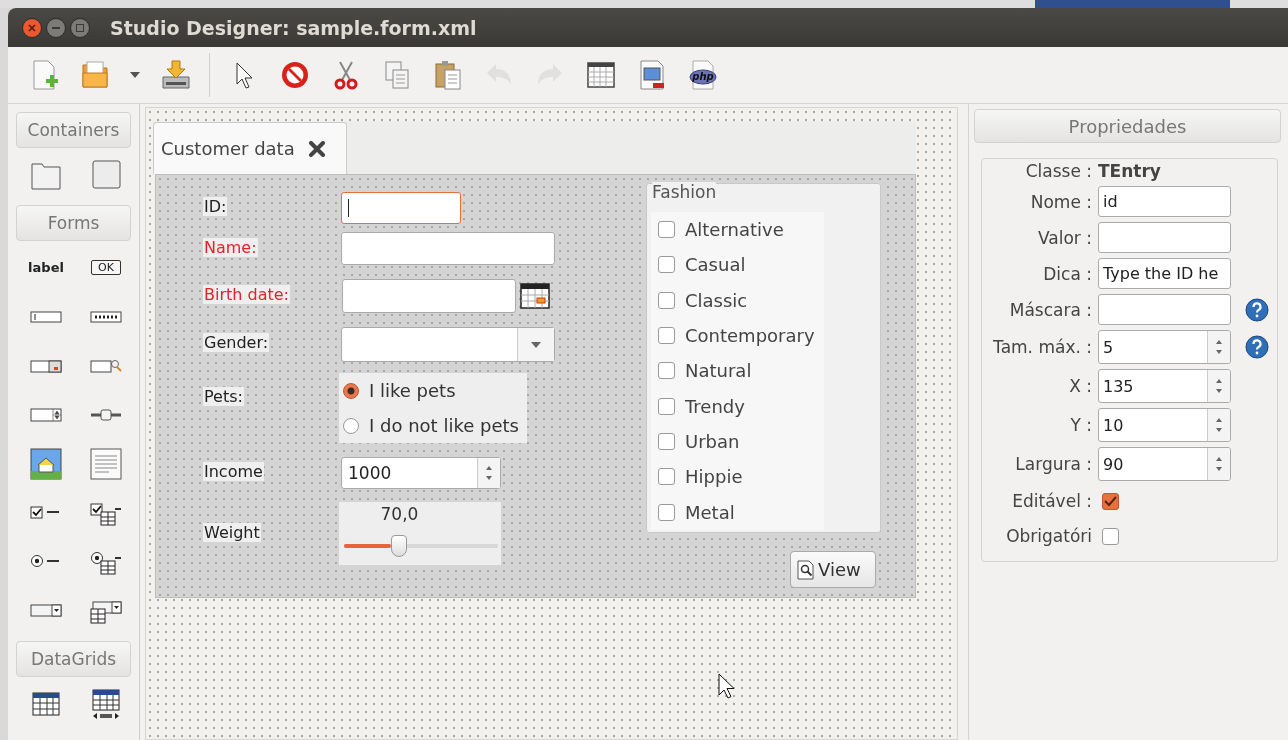 This screenshot has width=1288, height=740. Describe the element at coordinates (600, 75) in the screenshot. I see `calendar-grid-icon` at that location.